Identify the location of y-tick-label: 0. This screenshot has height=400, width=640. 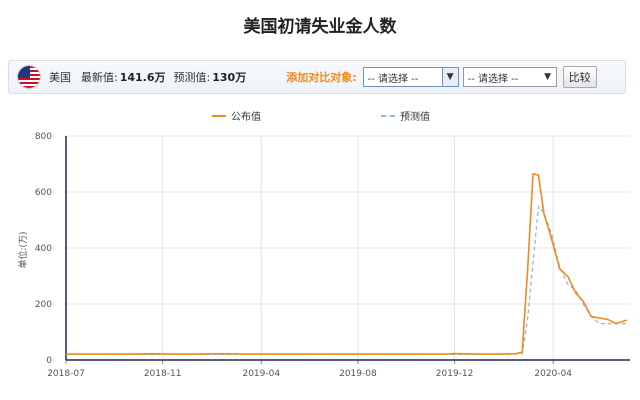
(49, 361).